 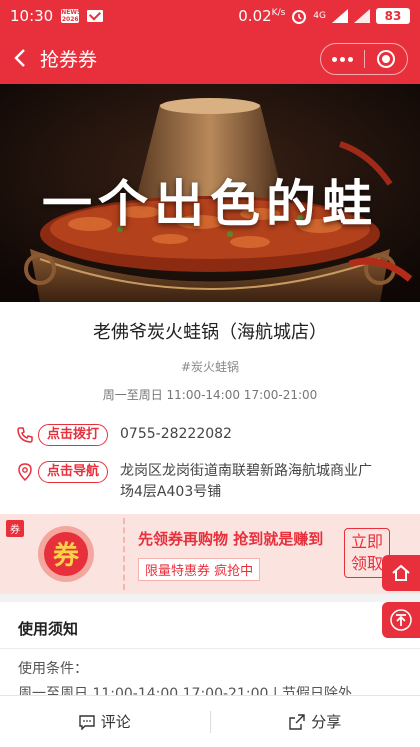 I want to click on notes-condition-label: 使用条件：, so click(x=53, y=669).